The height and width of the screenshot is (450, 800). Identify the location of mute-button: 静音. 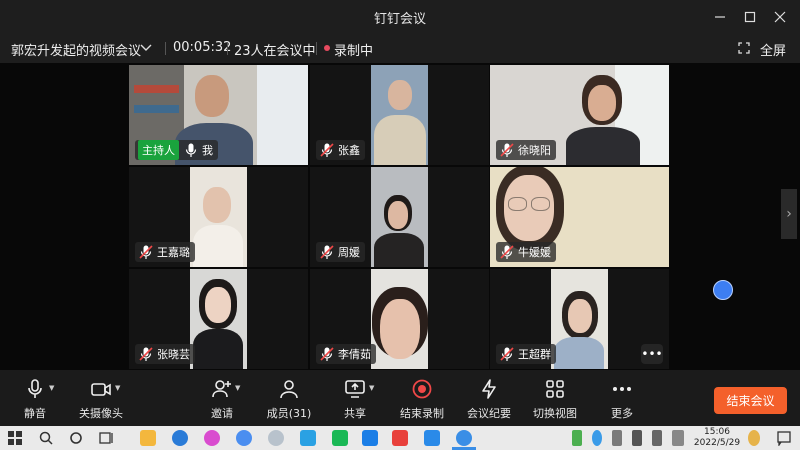
(35, 399).